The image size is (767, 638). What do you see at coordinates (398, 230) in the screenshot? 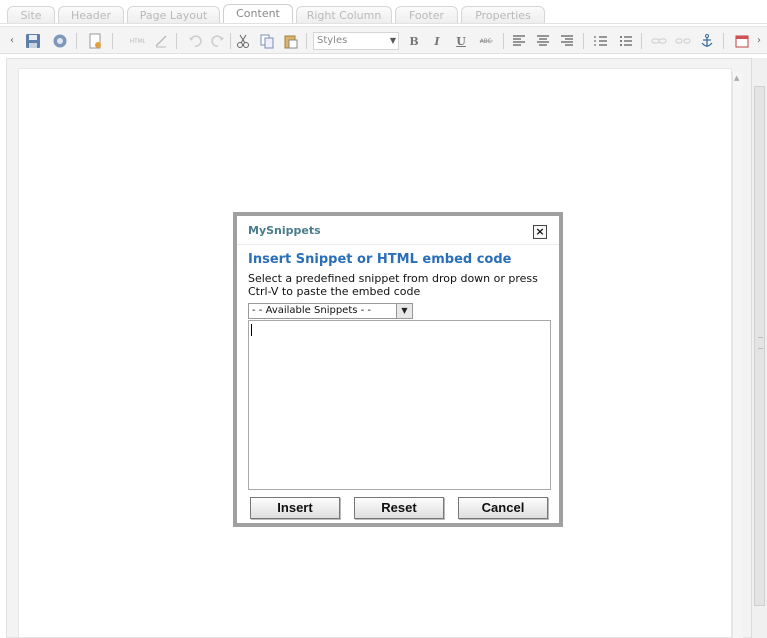
I see `dialog-titlebar: MySnippets ×` at bounding box center [398, 230].